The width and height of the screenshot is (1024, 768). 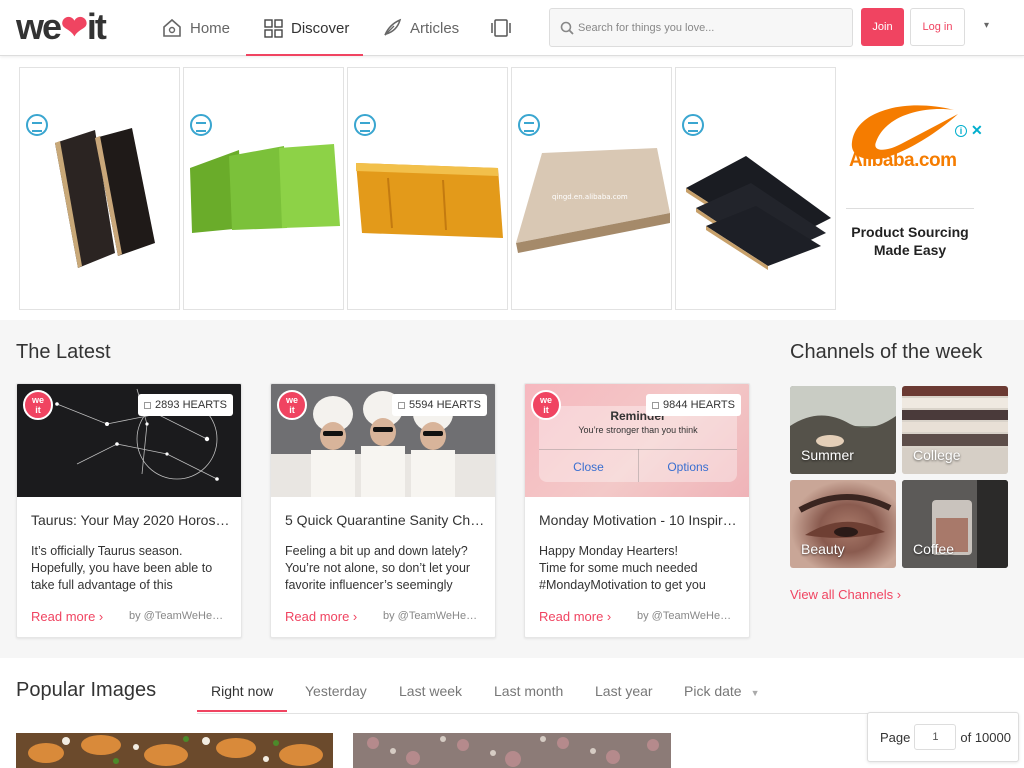 What do you see at coordinates (827, 455) in the screenshot?
I see `channel-label: Summer` at bounding box center [827, 455].